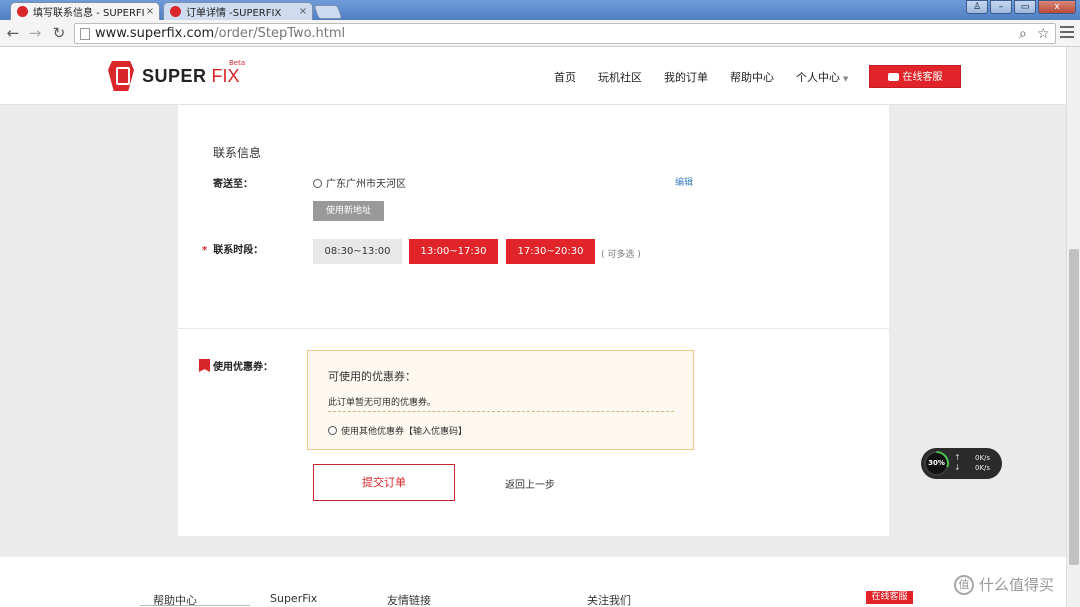 This screenshot has height=607, width=1080. Describe the element at coordinates (1043, 34) in the screenshot. I see `bookmark-star-icon: ☆` at that location.